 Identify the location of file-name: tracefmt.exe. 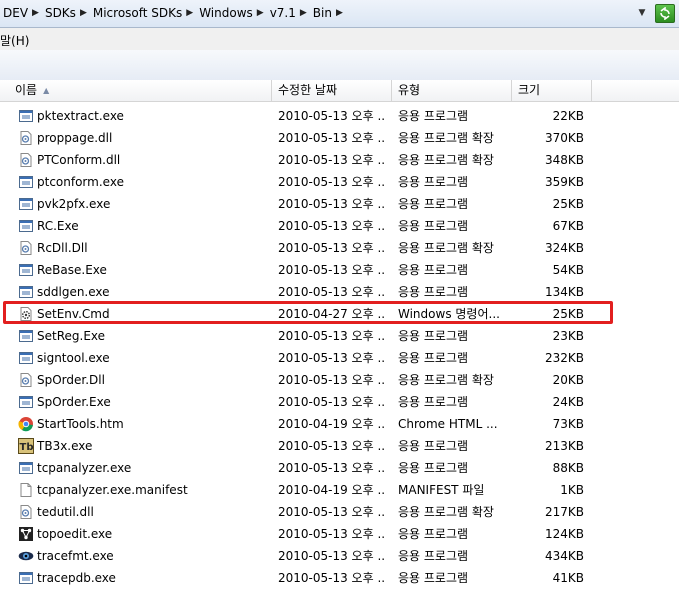
(75, 556).